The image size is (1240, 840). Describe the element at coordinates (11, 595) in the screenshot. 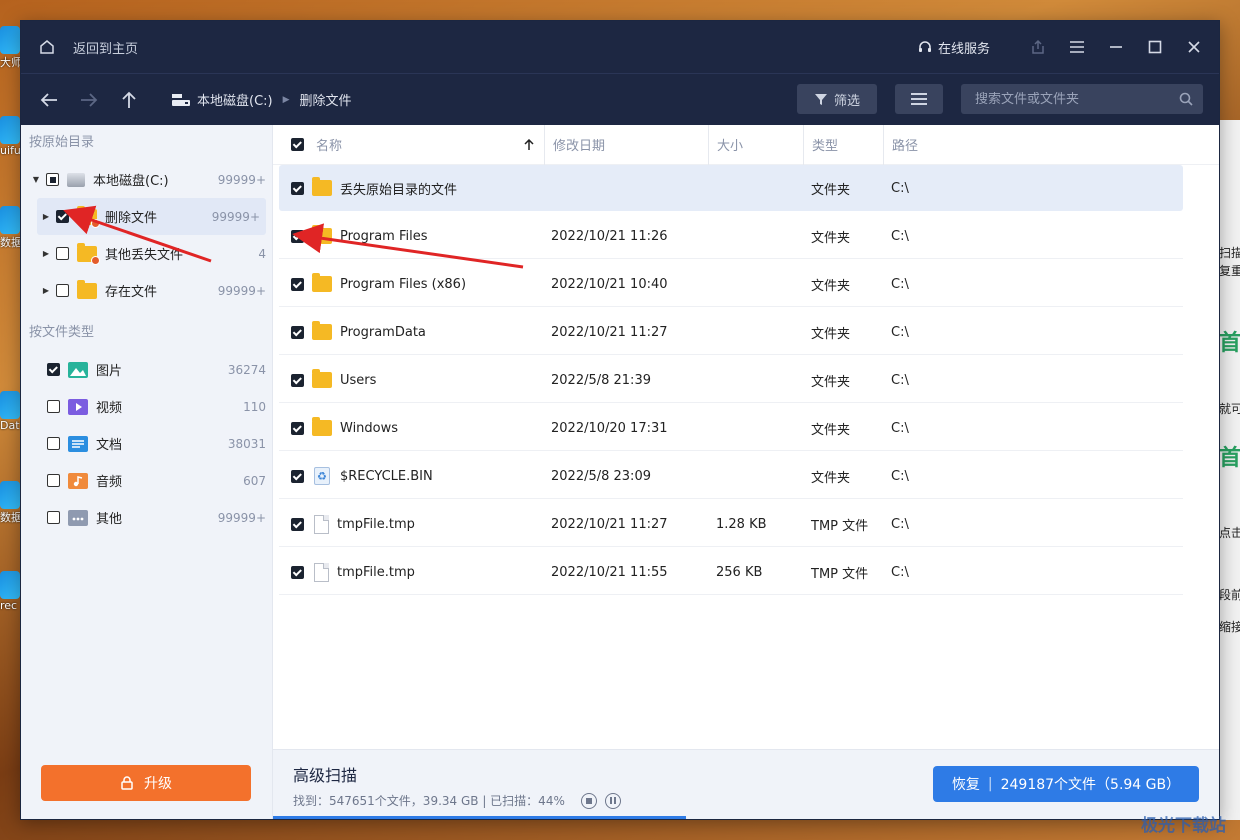

I see `desktop-shortcut: rec` at that location.